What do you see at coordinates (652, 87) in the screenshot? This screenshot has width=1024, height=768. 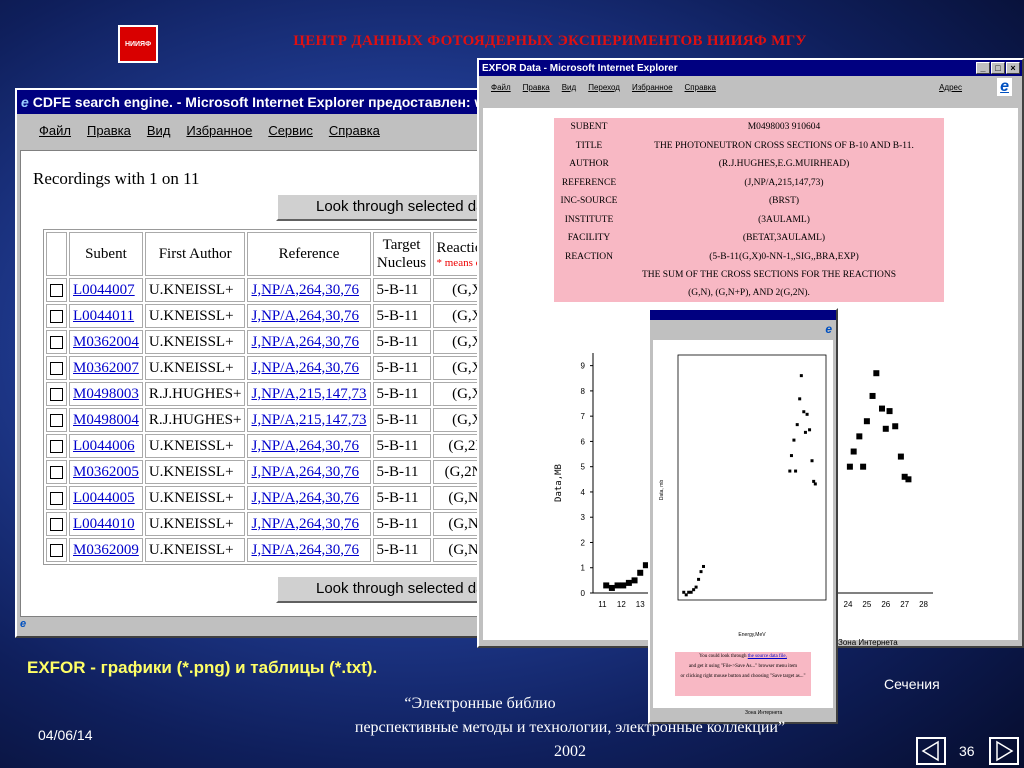 I see `exfor-menu-favorites: Избранное` at bounding box center [652, 87].